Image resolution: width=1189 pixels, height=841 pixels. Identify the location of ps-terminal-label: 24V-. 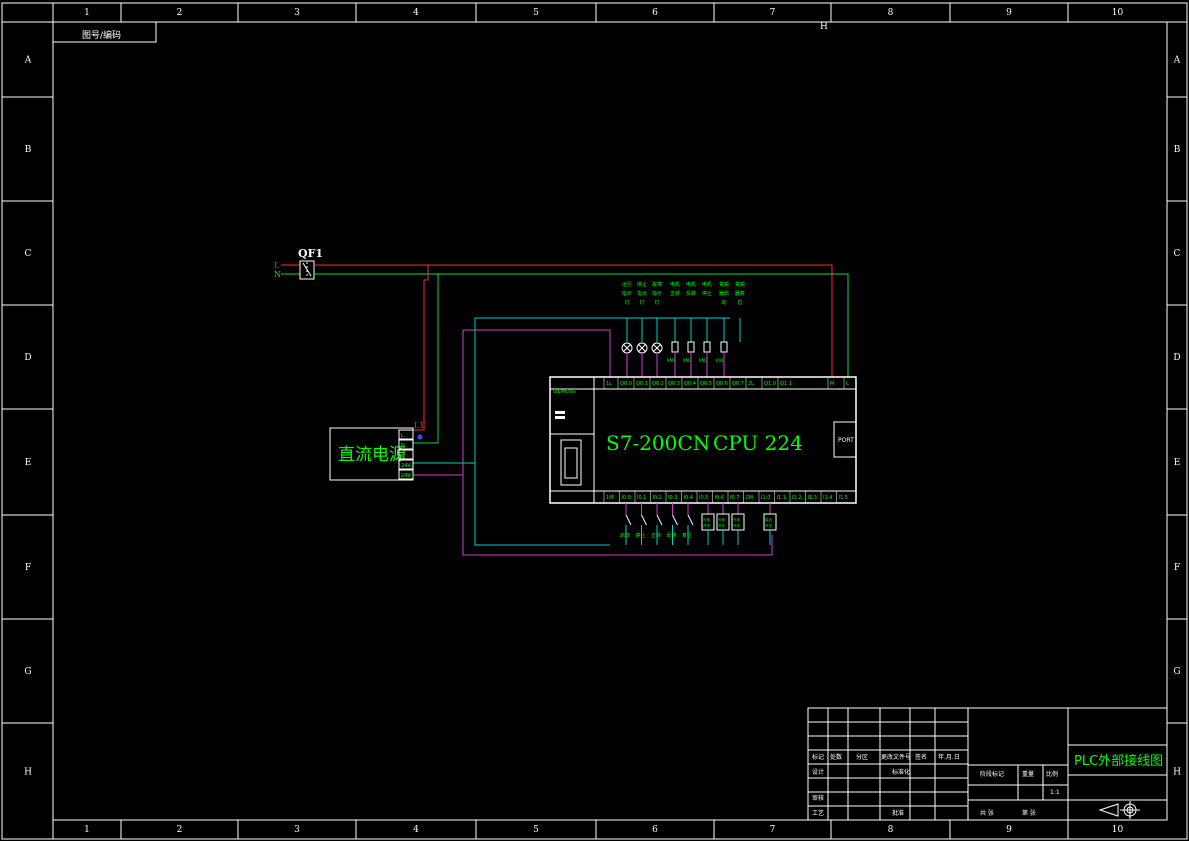
(406, 466).